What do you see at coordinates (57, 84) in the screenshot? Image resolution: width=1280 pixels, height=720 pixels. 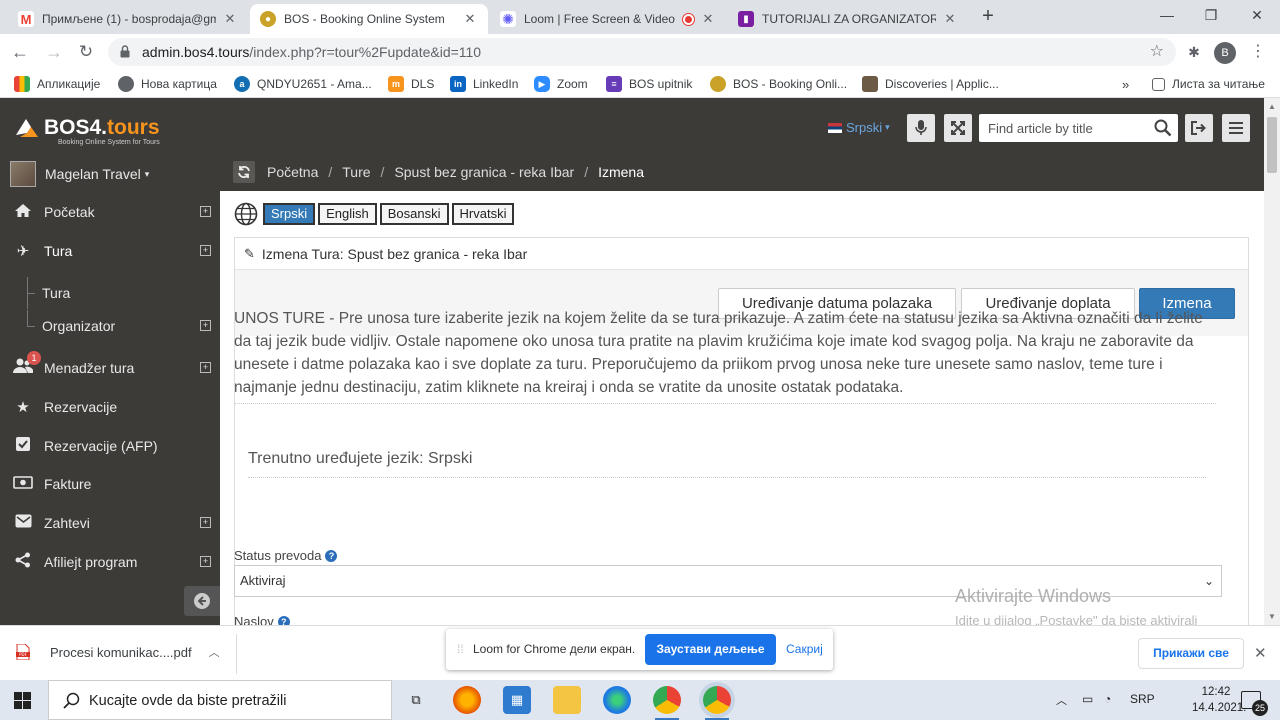 I see `bookmark-apps: Апликације` at bounding box center [57, 84].